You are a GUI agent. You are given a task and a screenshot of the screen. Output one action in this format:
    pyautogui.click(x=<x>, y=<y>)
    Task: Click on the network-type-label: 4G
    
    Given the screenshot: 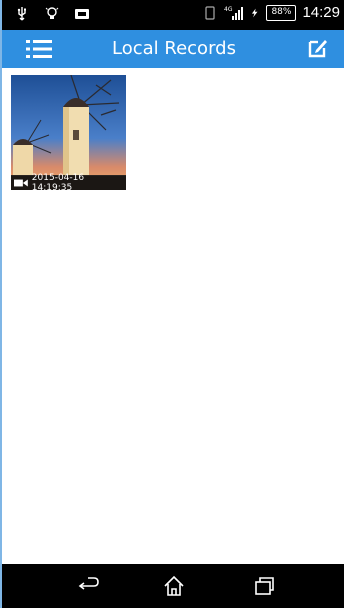 What is the action you would take?
    pyautogui.click(x=228, y=9)
    